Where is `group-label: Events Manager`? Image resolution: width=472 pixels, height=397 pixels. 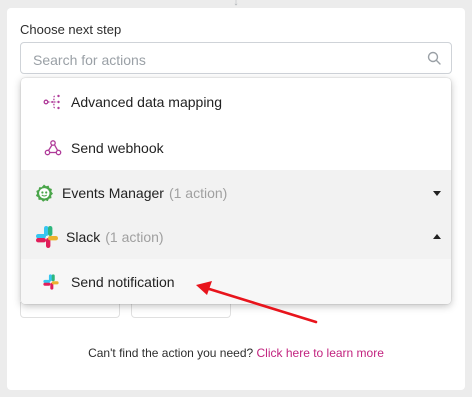 group-label: Events Manager is located at coordinates (113, 192).